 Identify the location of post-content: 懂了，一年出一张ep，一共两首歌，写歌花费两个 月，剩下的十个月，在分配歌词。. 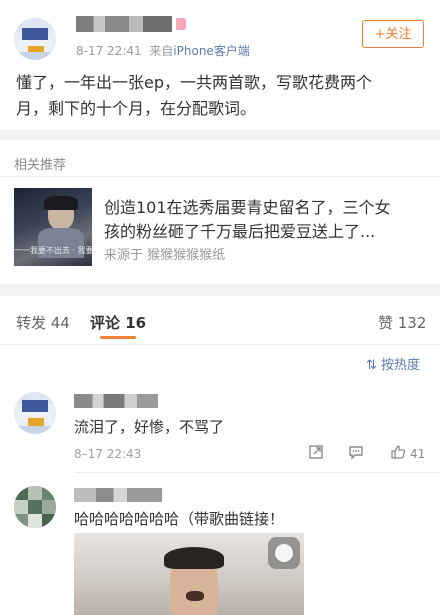
(221, 96).